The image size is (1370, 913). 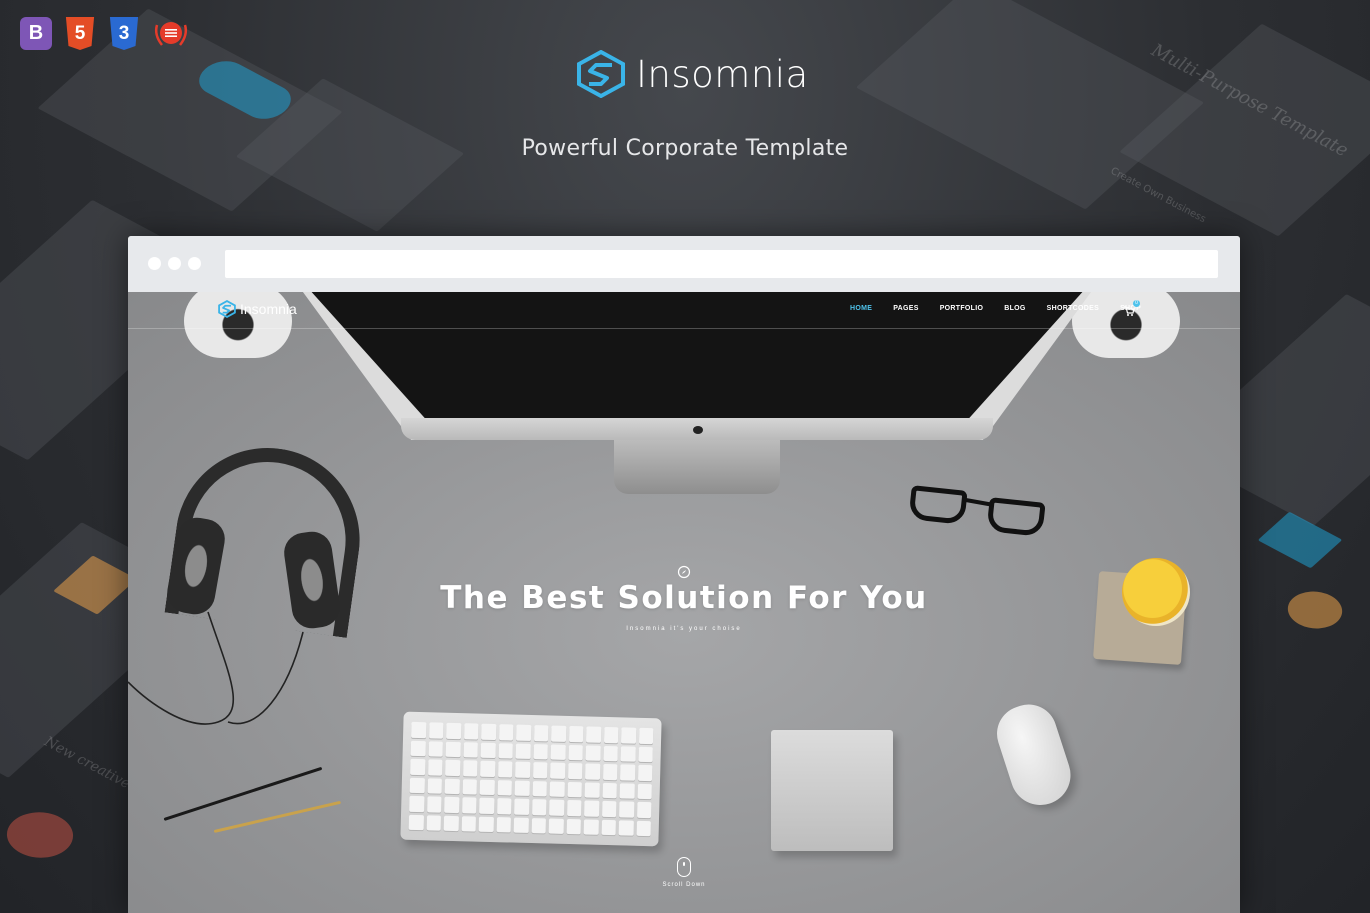 I want to click on monitor-stand, so click(x=697, y=467).